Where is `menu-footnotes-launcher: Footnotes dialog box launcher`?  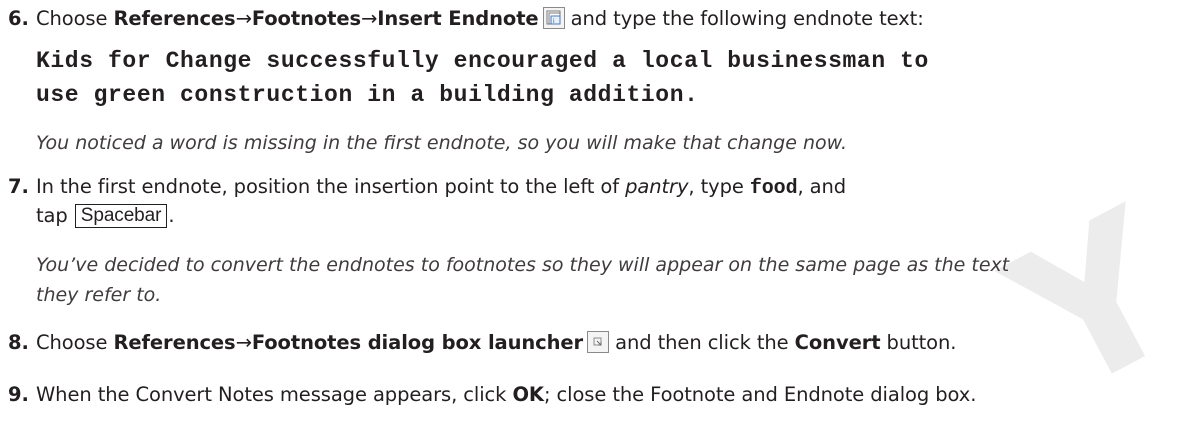 menu-footnotes-launcher: Footnotes dialog box launcher is located at coordinates (417, 342).